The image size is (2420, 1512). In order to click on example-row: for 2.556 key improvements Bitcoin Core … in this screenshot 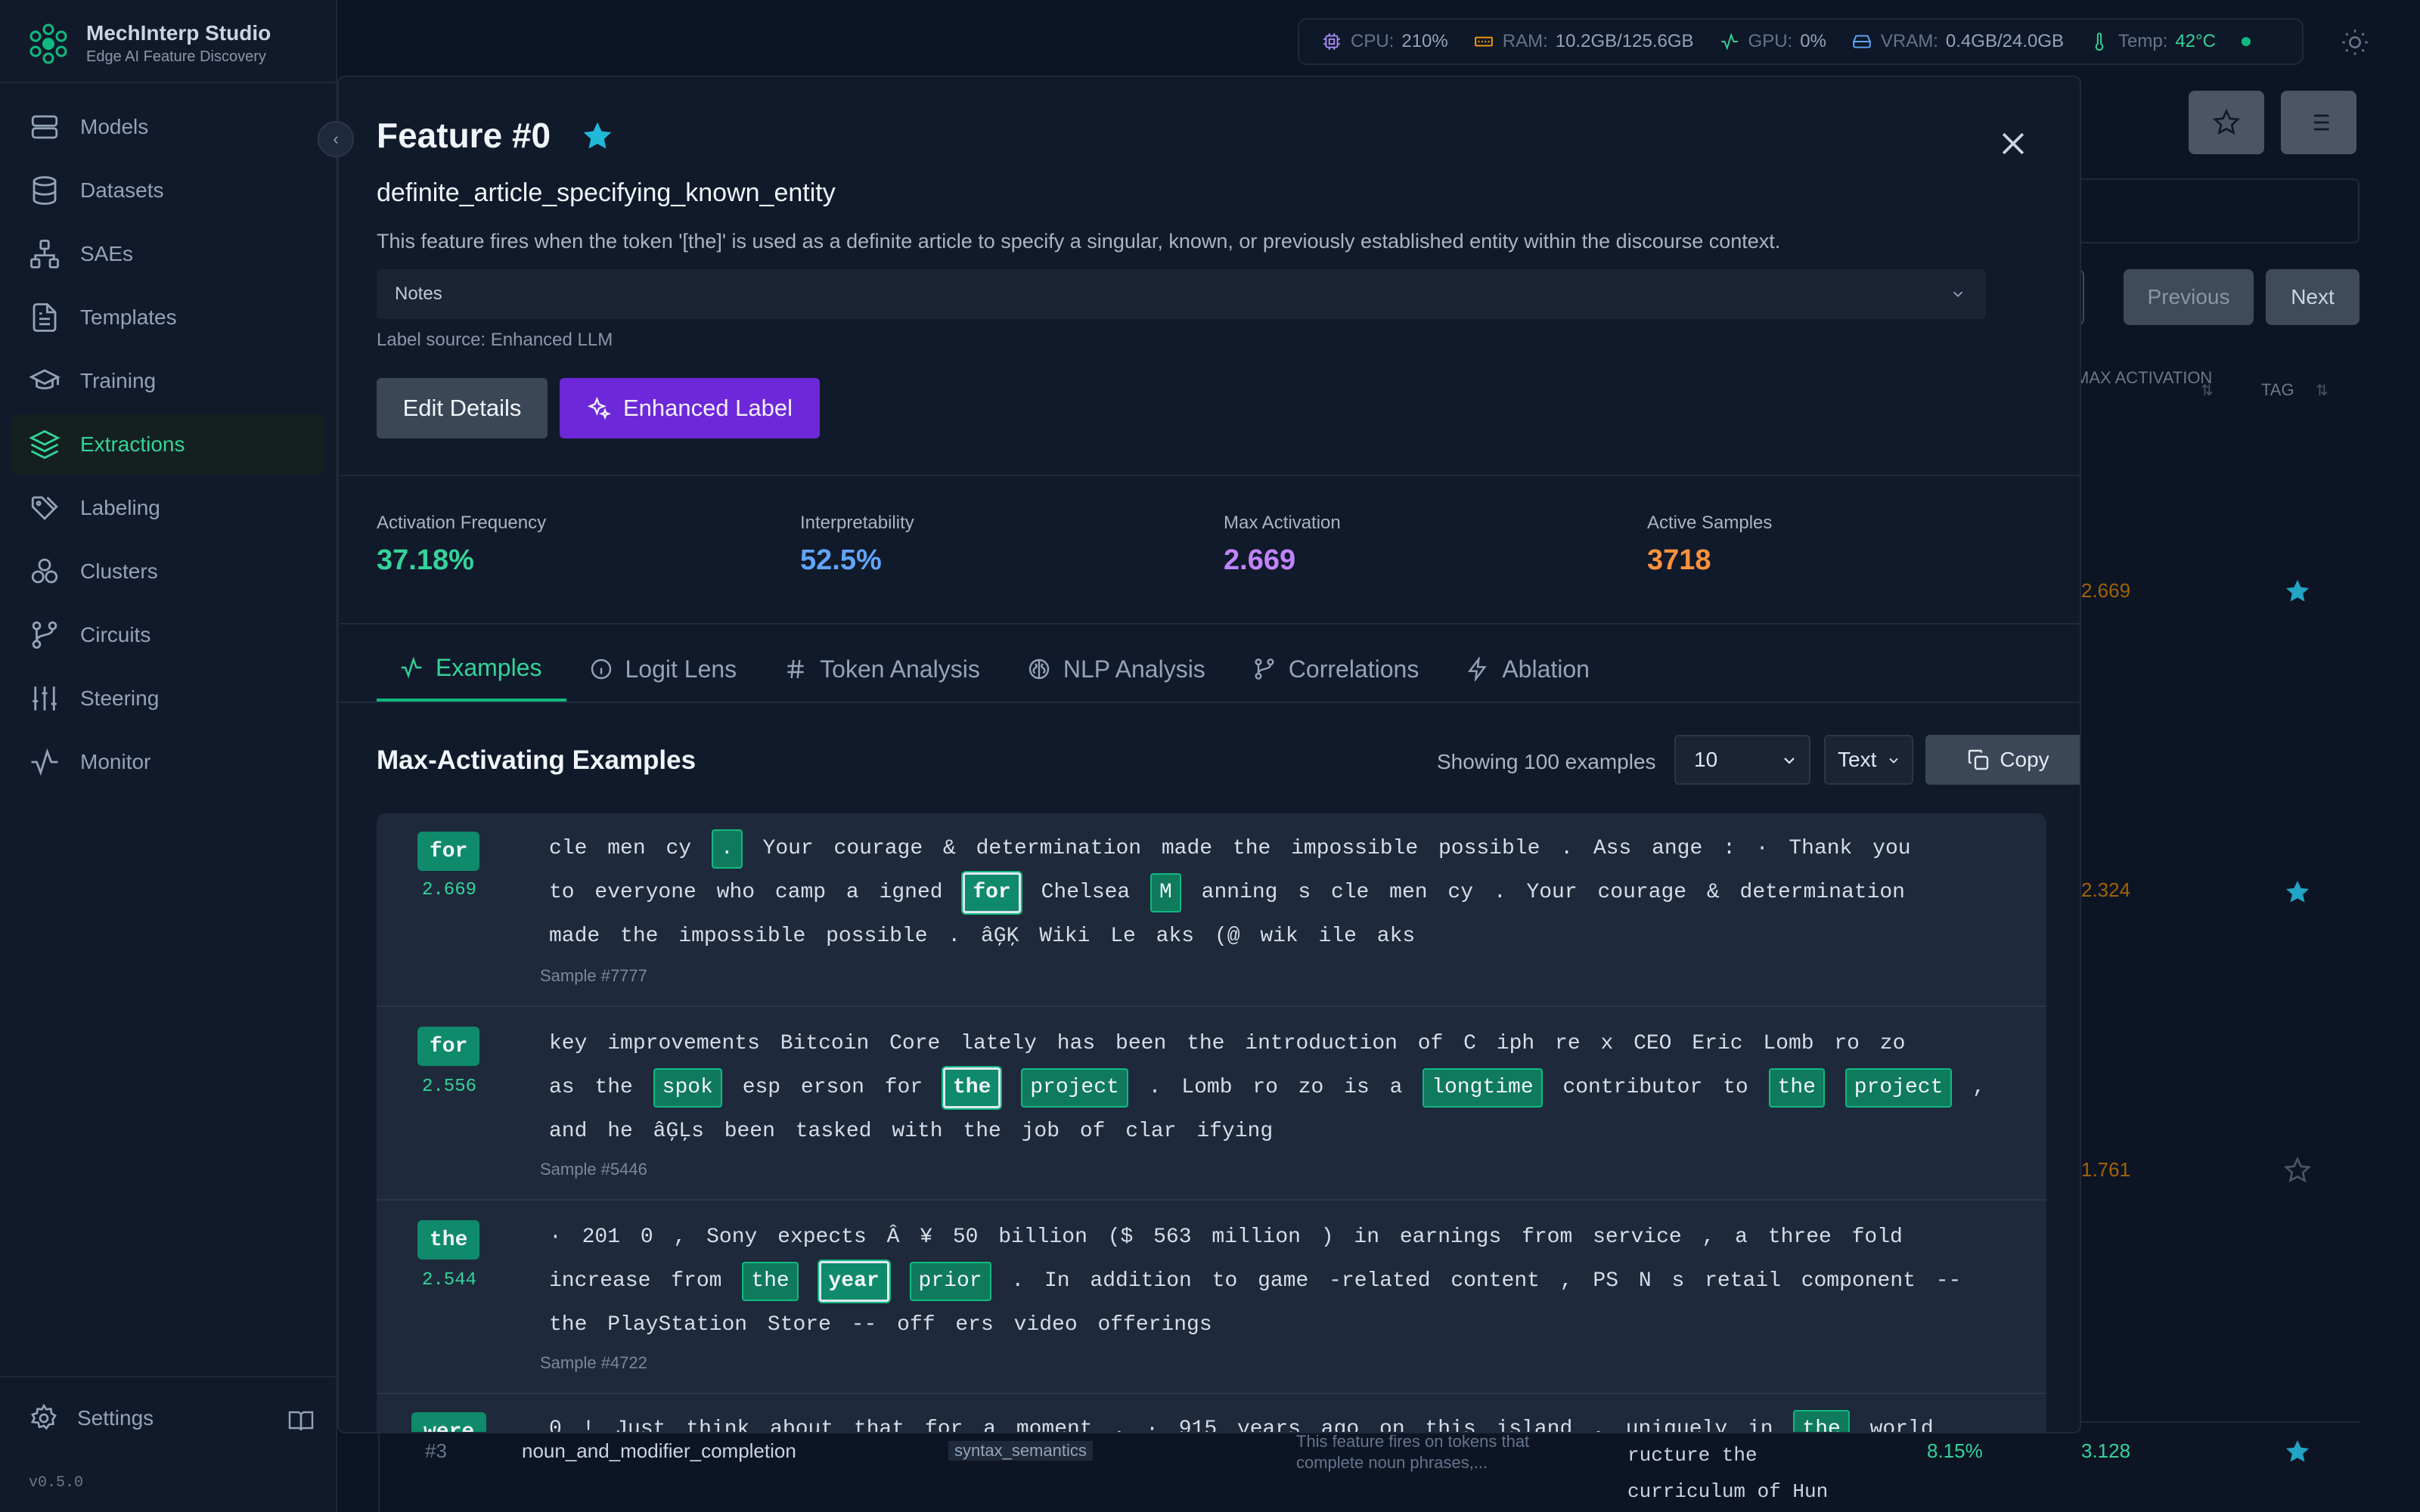, I will do `click(1211, 1104)`.